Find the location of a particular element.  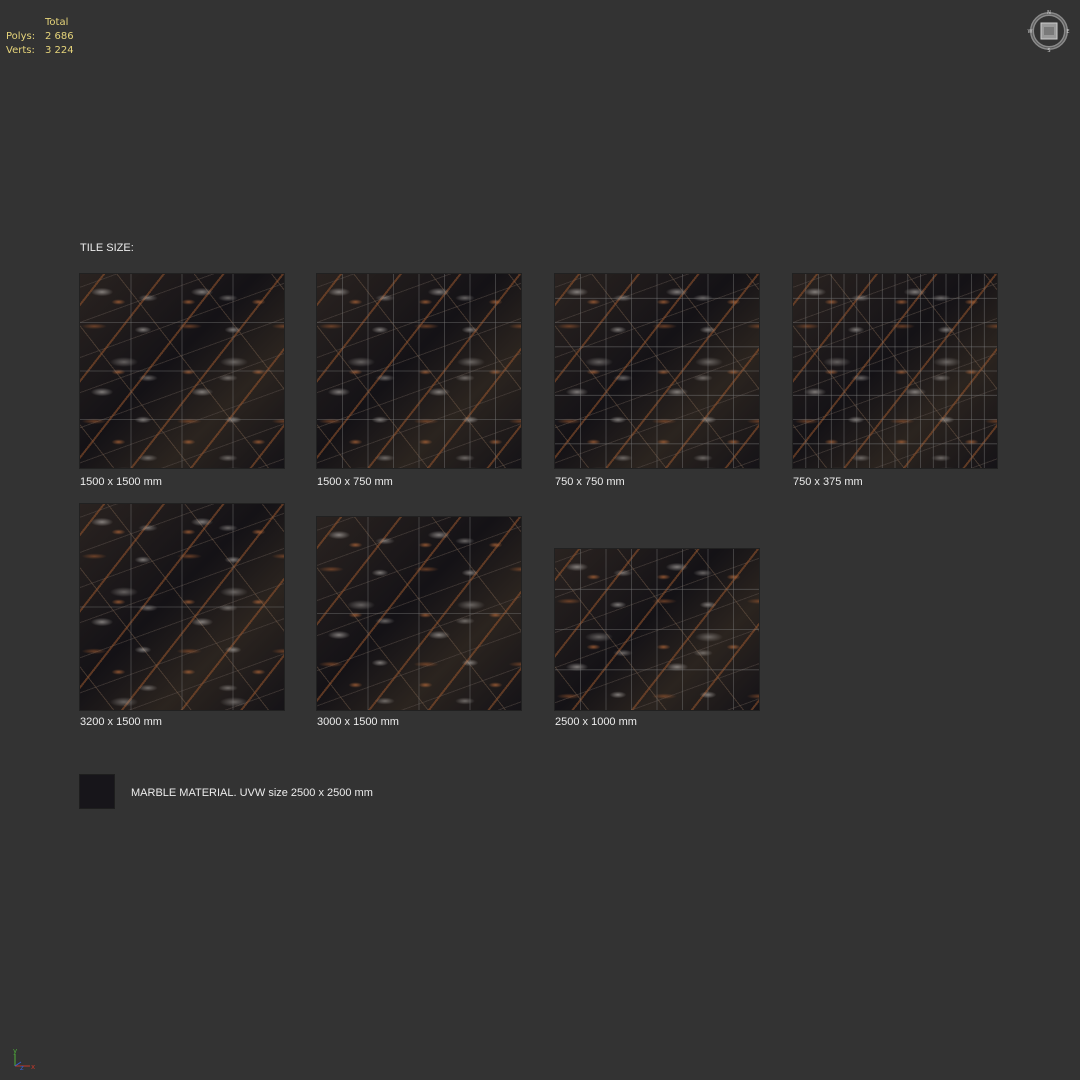

axis-z-label: z is located at coordinates (22, 1068).